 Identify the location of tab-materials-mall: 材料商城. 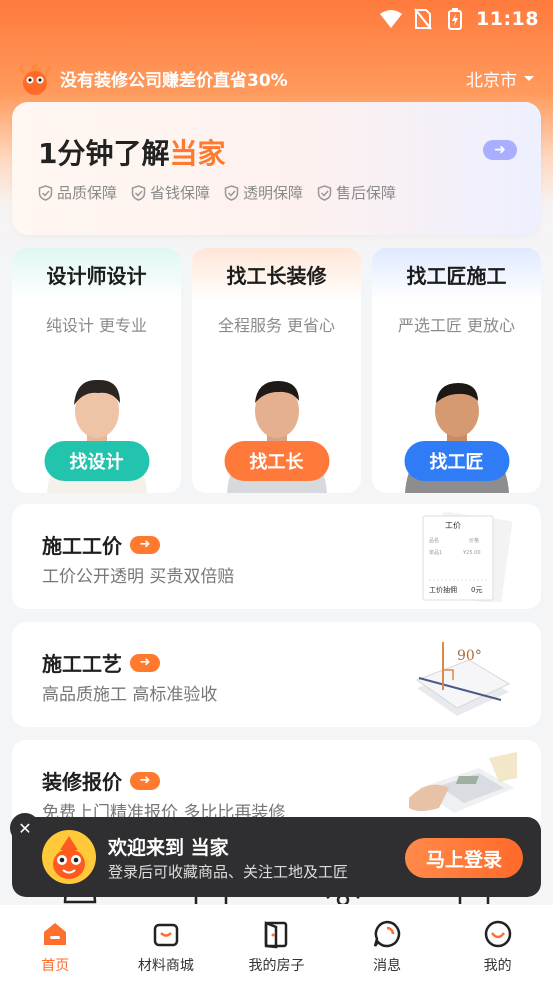
(166, 947).